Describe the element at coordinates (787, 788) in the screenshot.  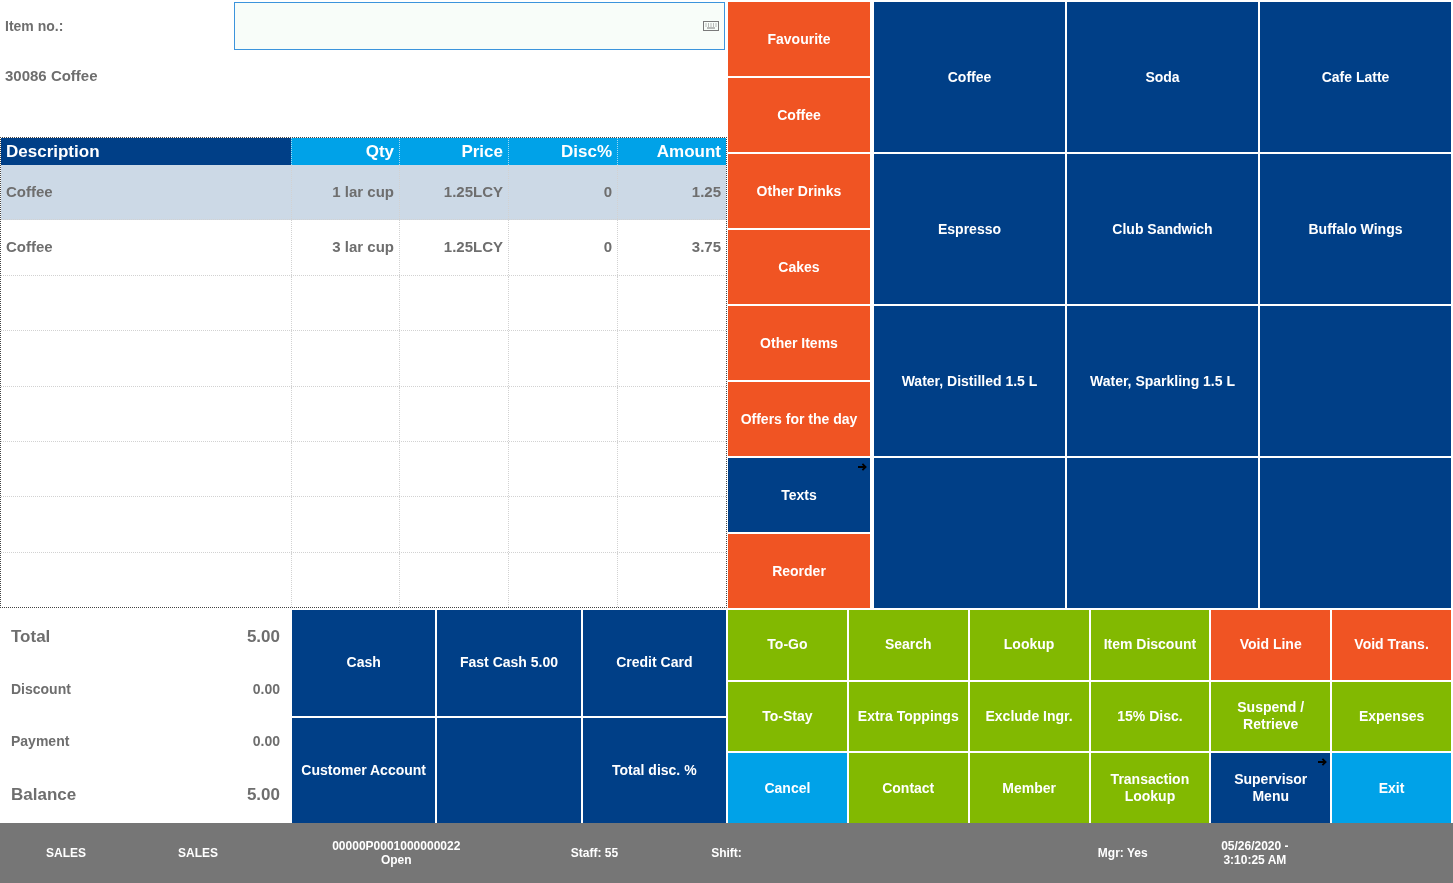
I see `function-button: Cancel` at that location.